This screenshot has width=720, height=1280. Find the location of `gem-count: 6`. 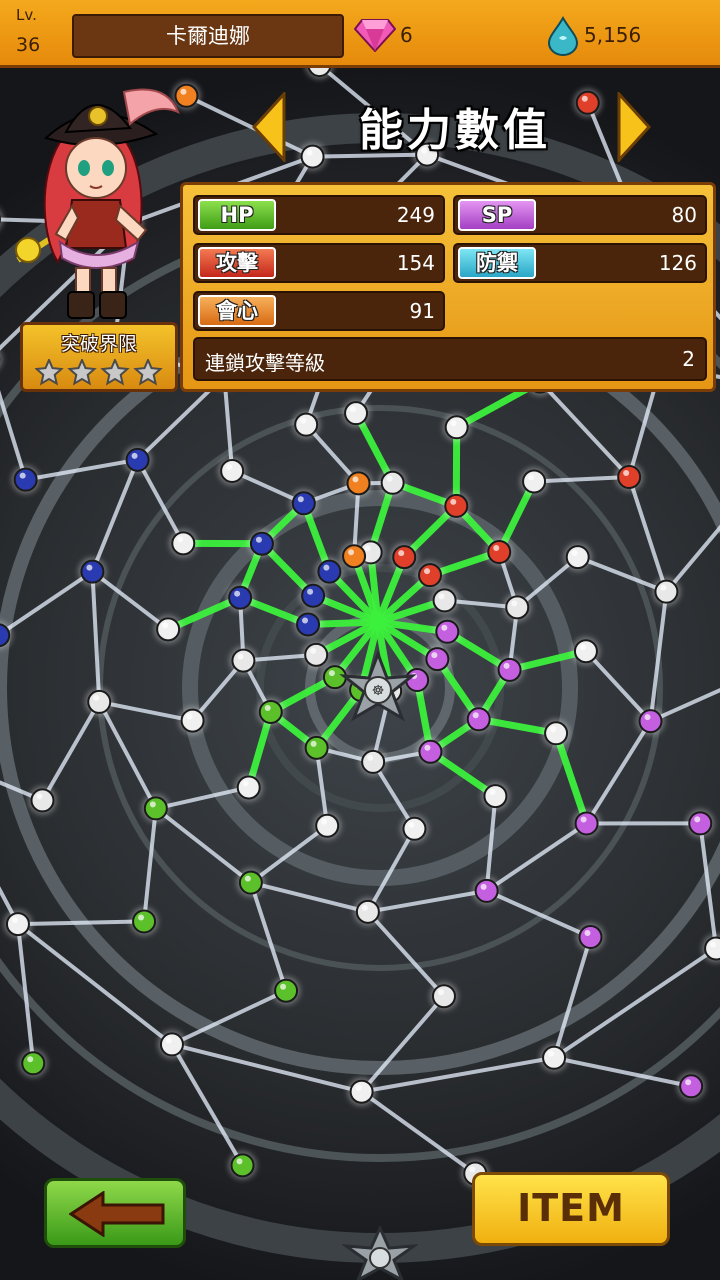

gem-count: 6 is located at coordinates (406, 35).